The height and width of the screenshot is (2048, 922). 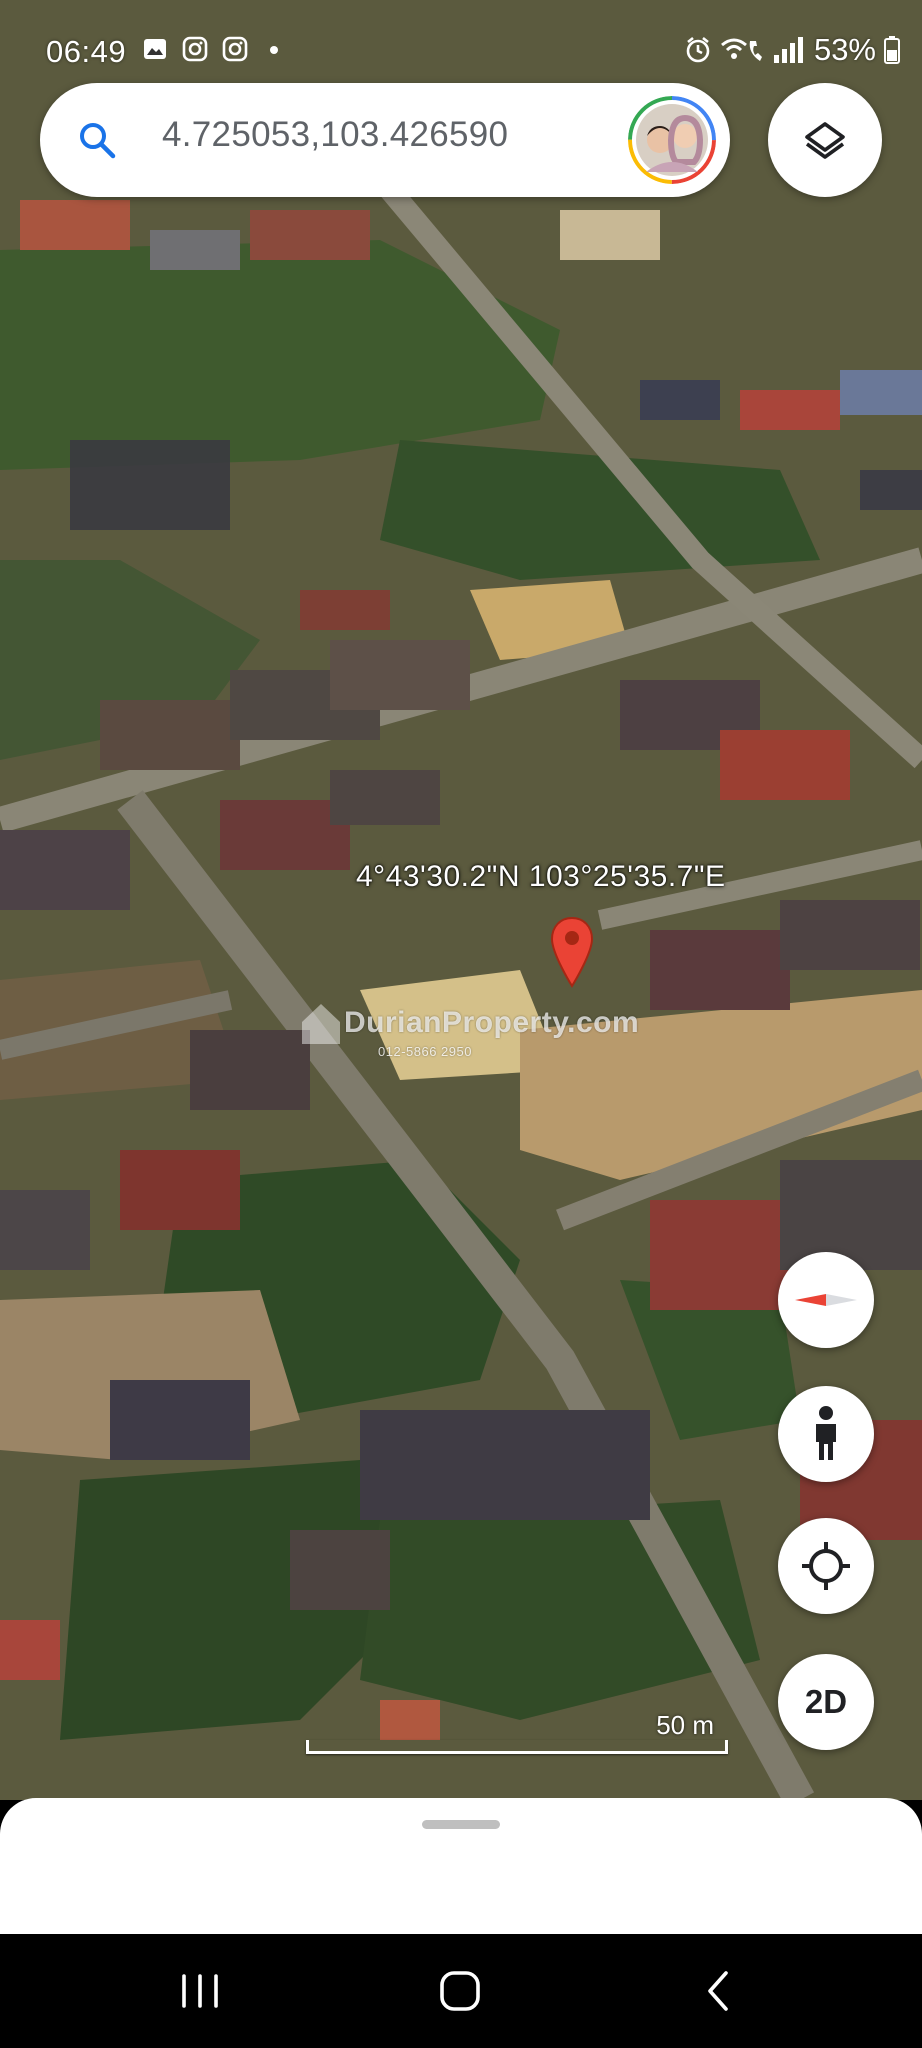 I want to click on dot-icon, so click(x=274, y=50).